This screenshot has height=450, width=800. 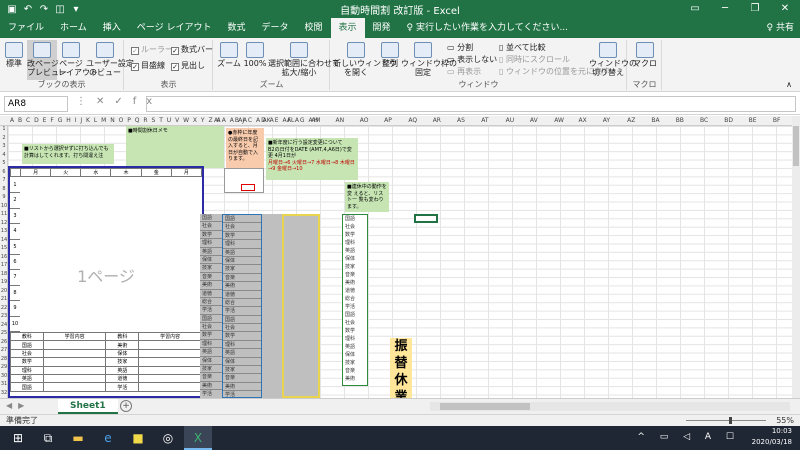 I want to click on table-cell: 技家, so click(x=122, y=362).